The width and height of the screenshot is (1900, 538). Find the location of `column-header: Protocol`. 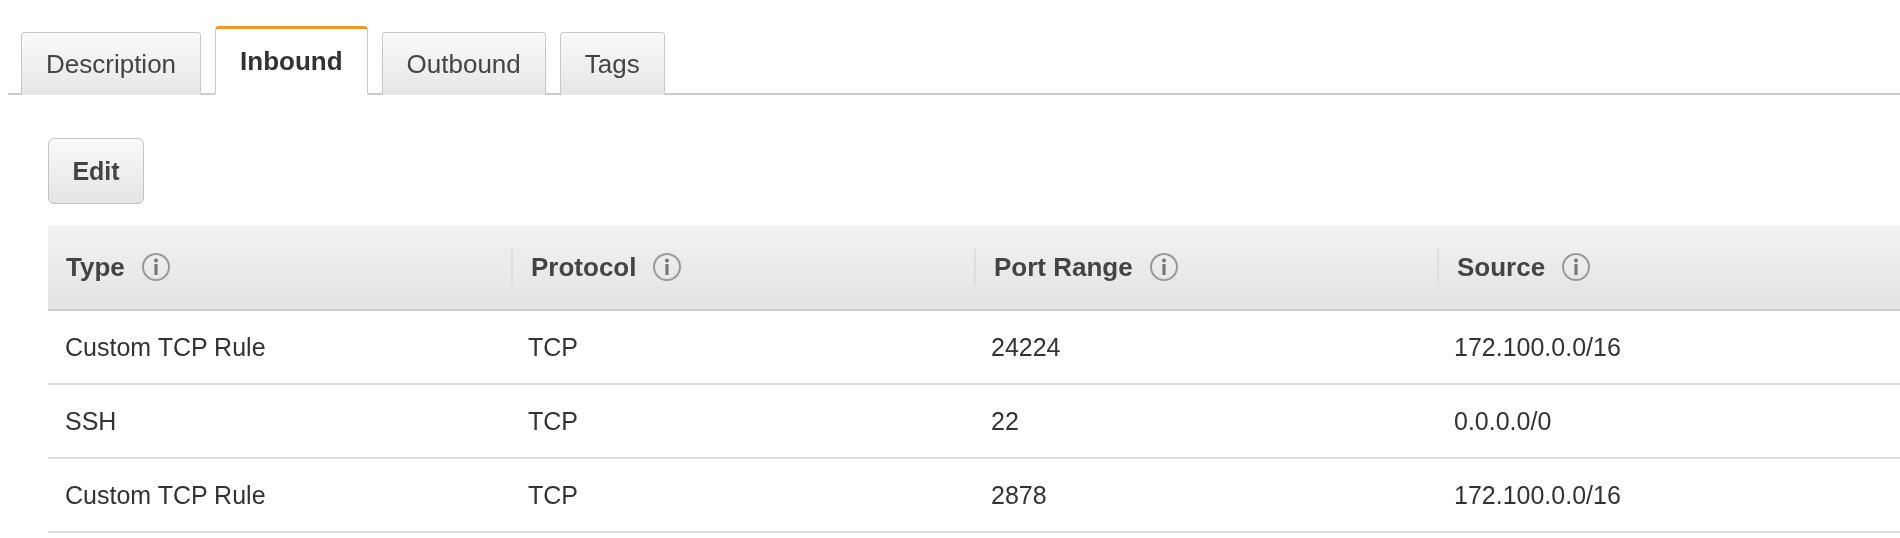

column-header: Protocol is located at coordinates (584, 267).